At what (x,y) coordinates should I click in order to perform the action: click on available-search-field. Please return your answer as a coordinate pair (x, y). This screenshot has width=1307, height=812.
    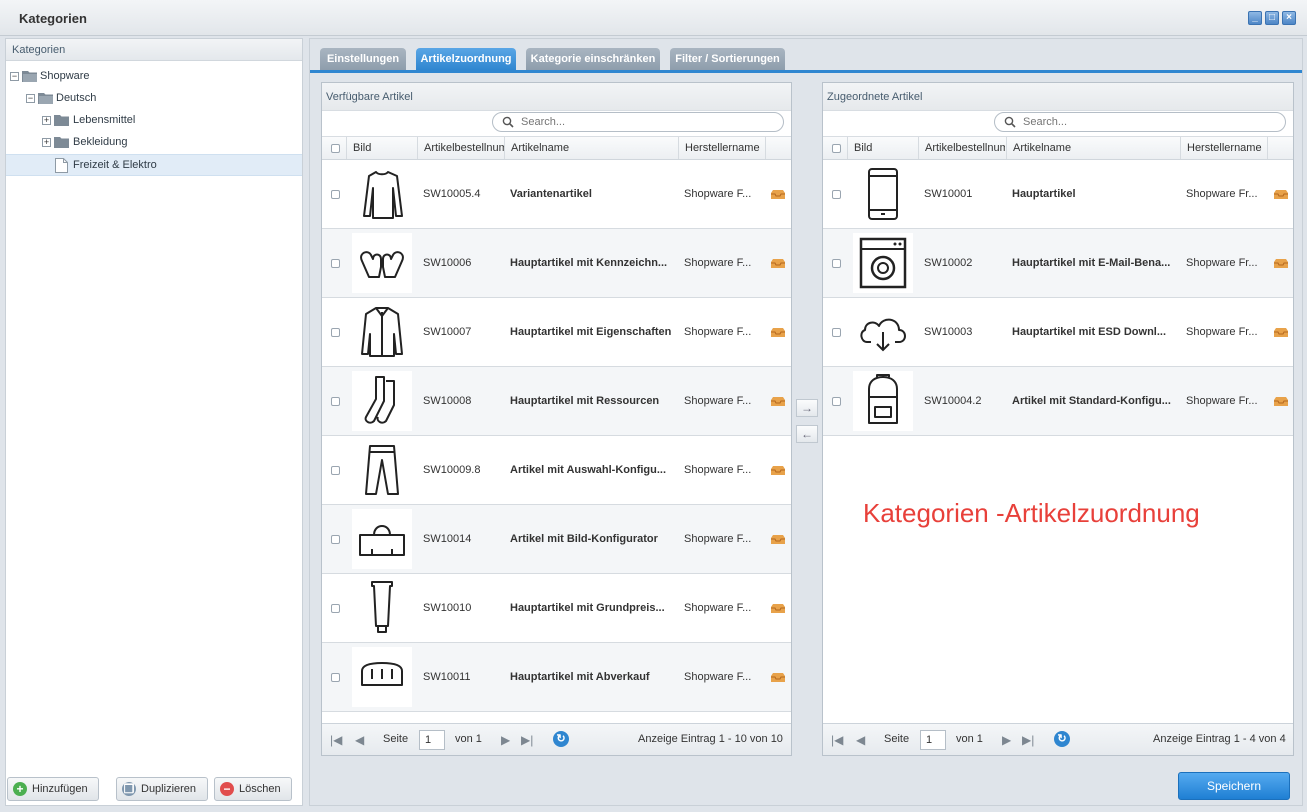
    Looking at the image, I should click on (638, 122).